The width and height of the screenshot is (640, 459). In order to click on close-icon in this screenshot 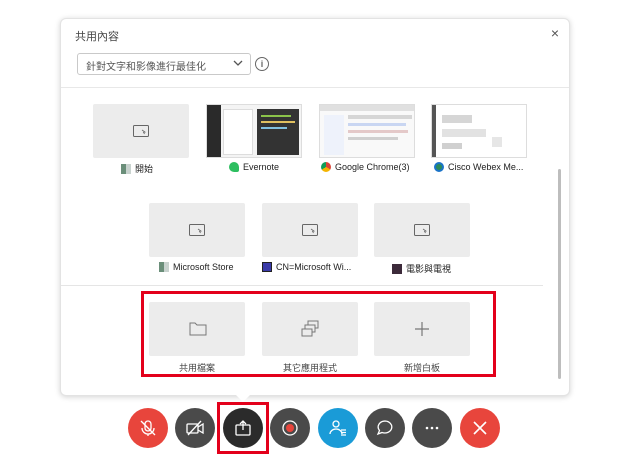, I will do `click(480, 428)`.